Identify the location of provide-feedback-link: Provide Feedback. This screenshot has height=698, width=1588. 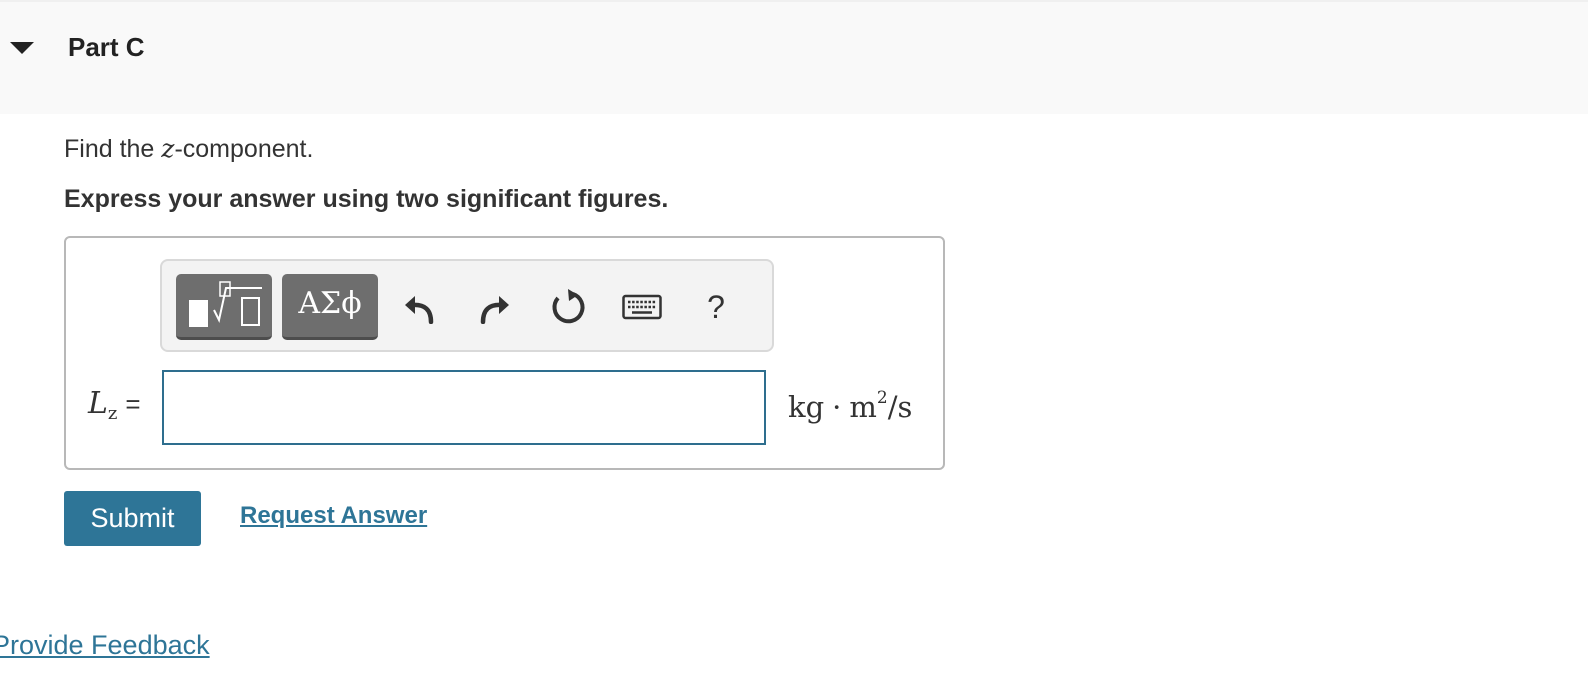
(105, 645).